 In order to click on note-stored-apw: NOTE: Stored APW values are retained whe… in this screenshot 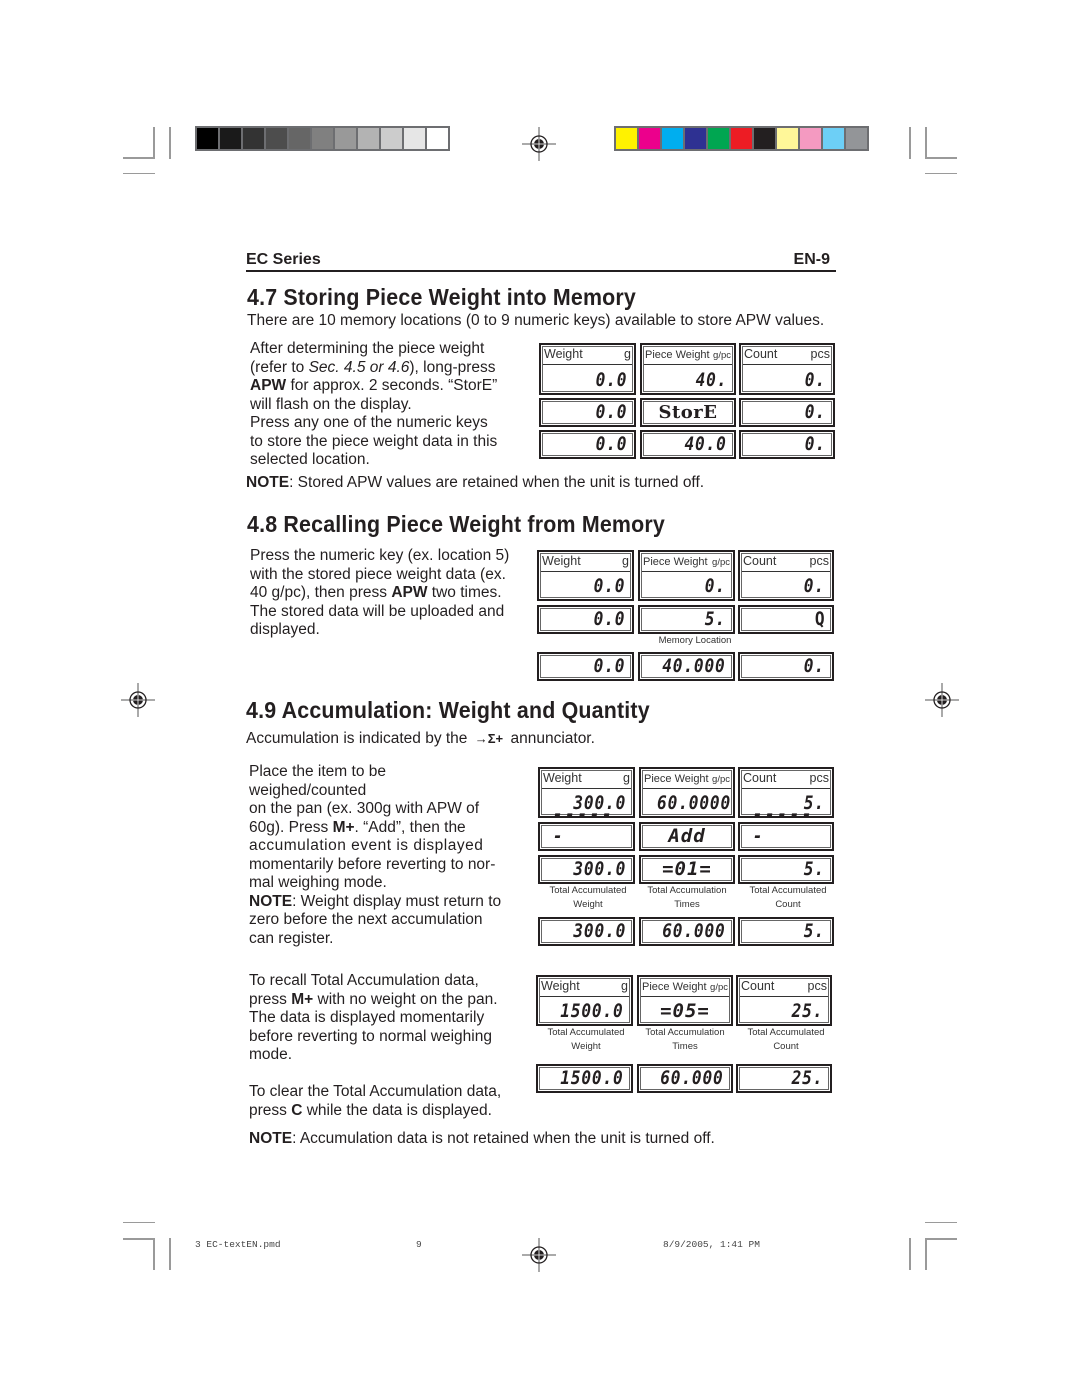, I will do `click(475, 482)`.